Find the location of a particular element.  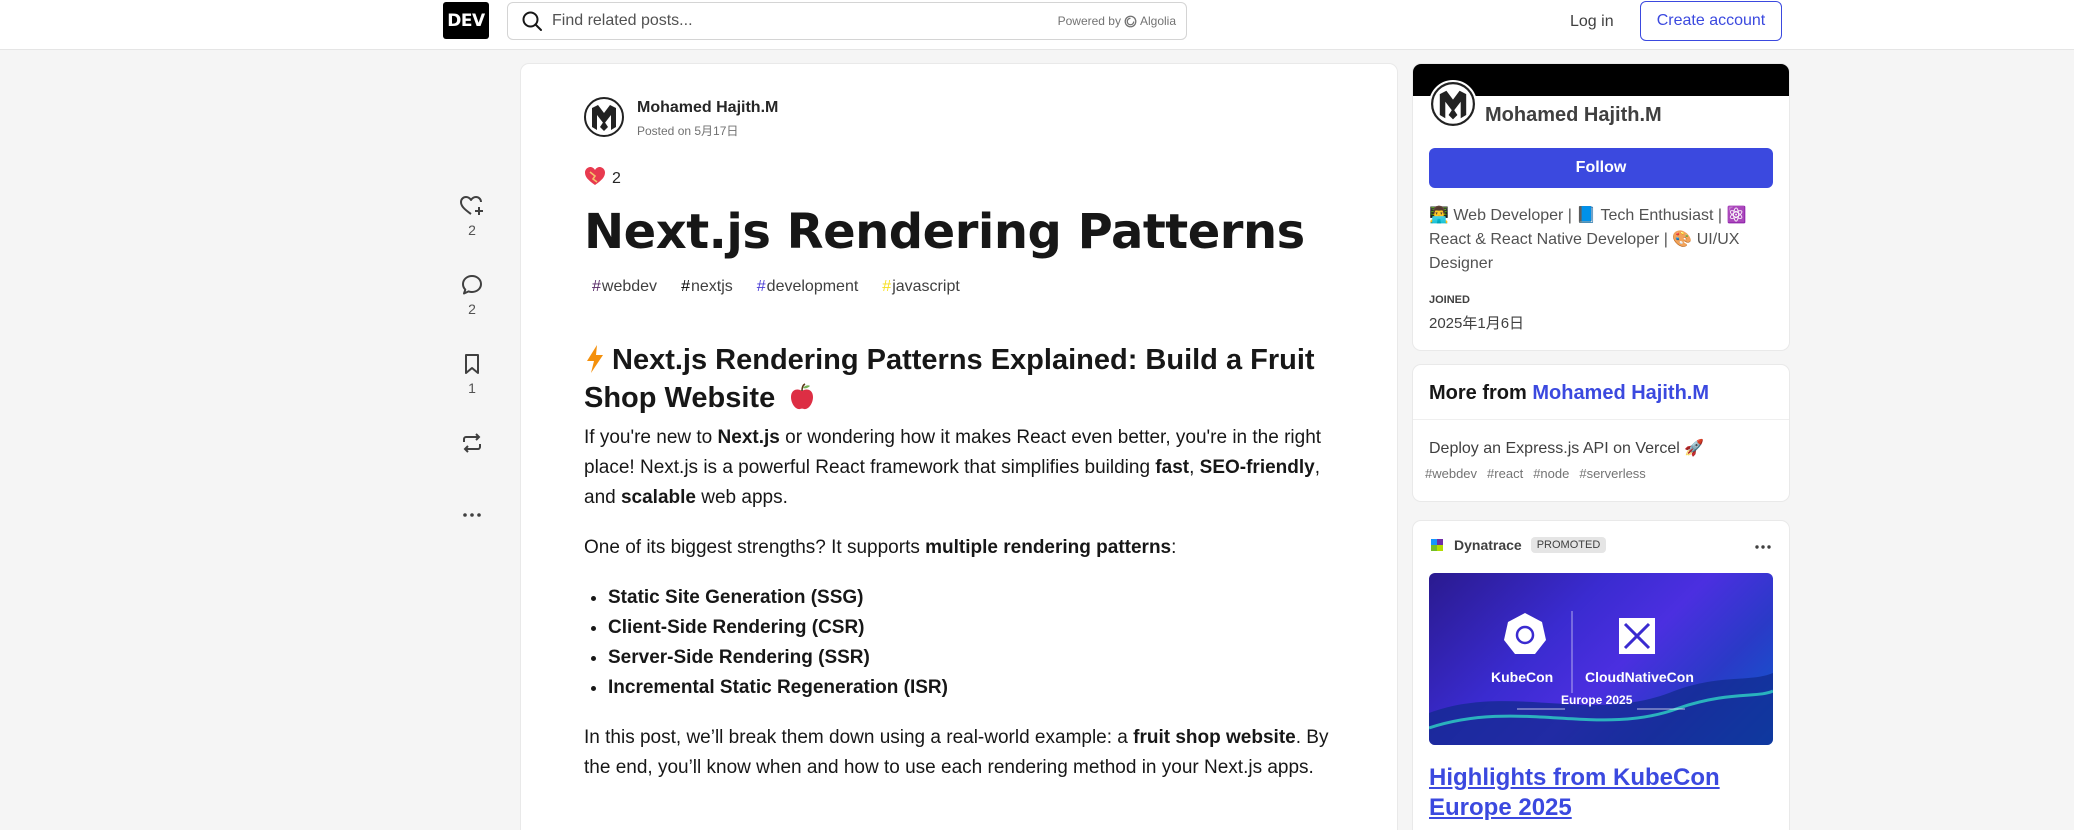

promo-brand-name: Dynatrace is located at coordinates (1488, 545).